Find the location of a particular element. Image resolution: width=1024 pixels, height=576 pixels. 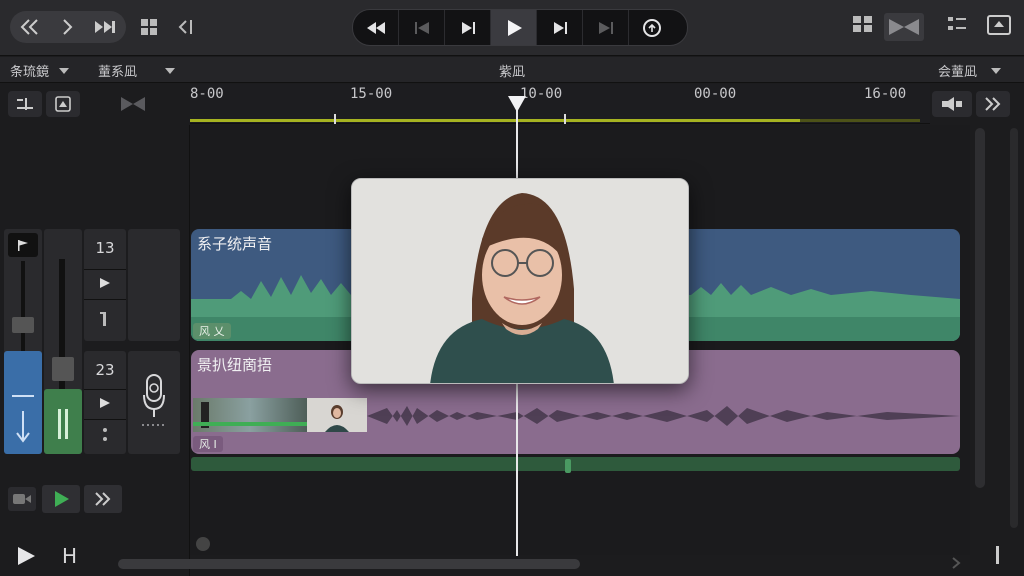

right-panel-dropdown: 会蕫凪 is located at coordinates (970, 70).